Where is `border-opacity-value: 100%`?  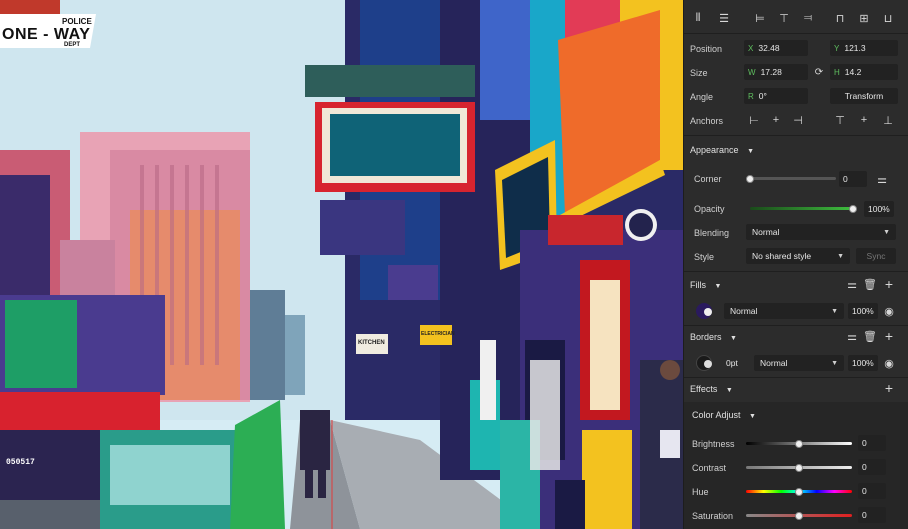
border-opacity-value: 100% is located at coordinates (863, 363).